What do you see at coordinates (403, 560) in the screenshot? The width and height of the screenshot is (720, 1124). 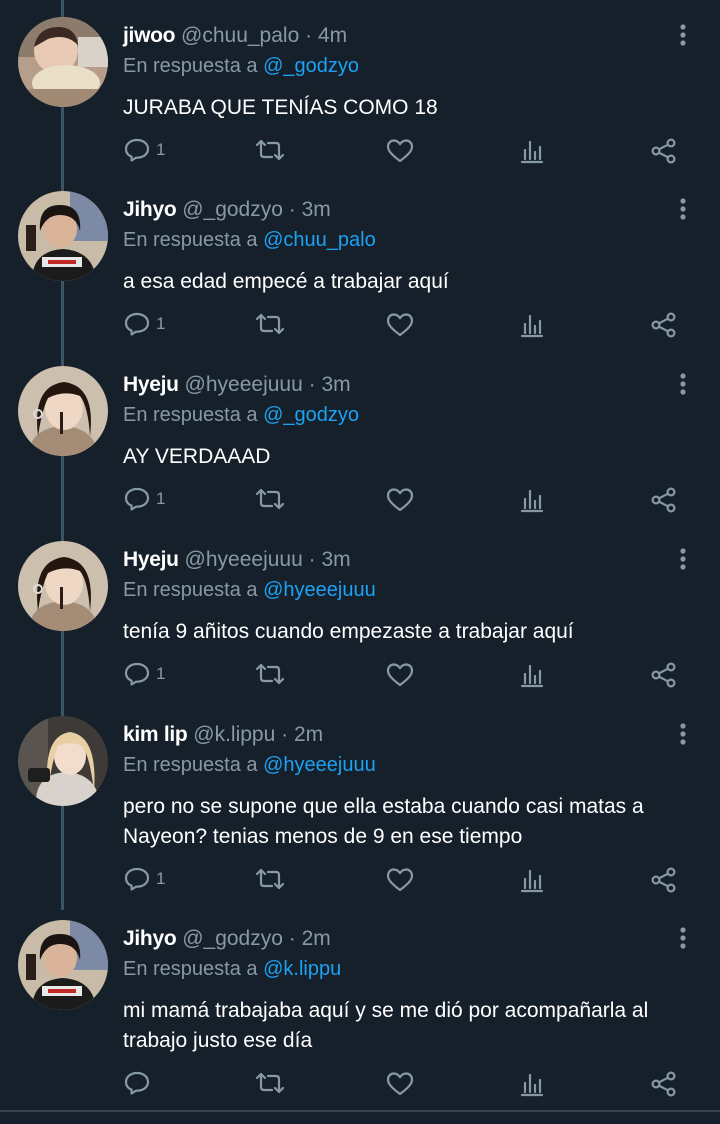 I see `tweet-header: Hyeju @hyeeejuuu · 3m` at bounding box center [403, 560].